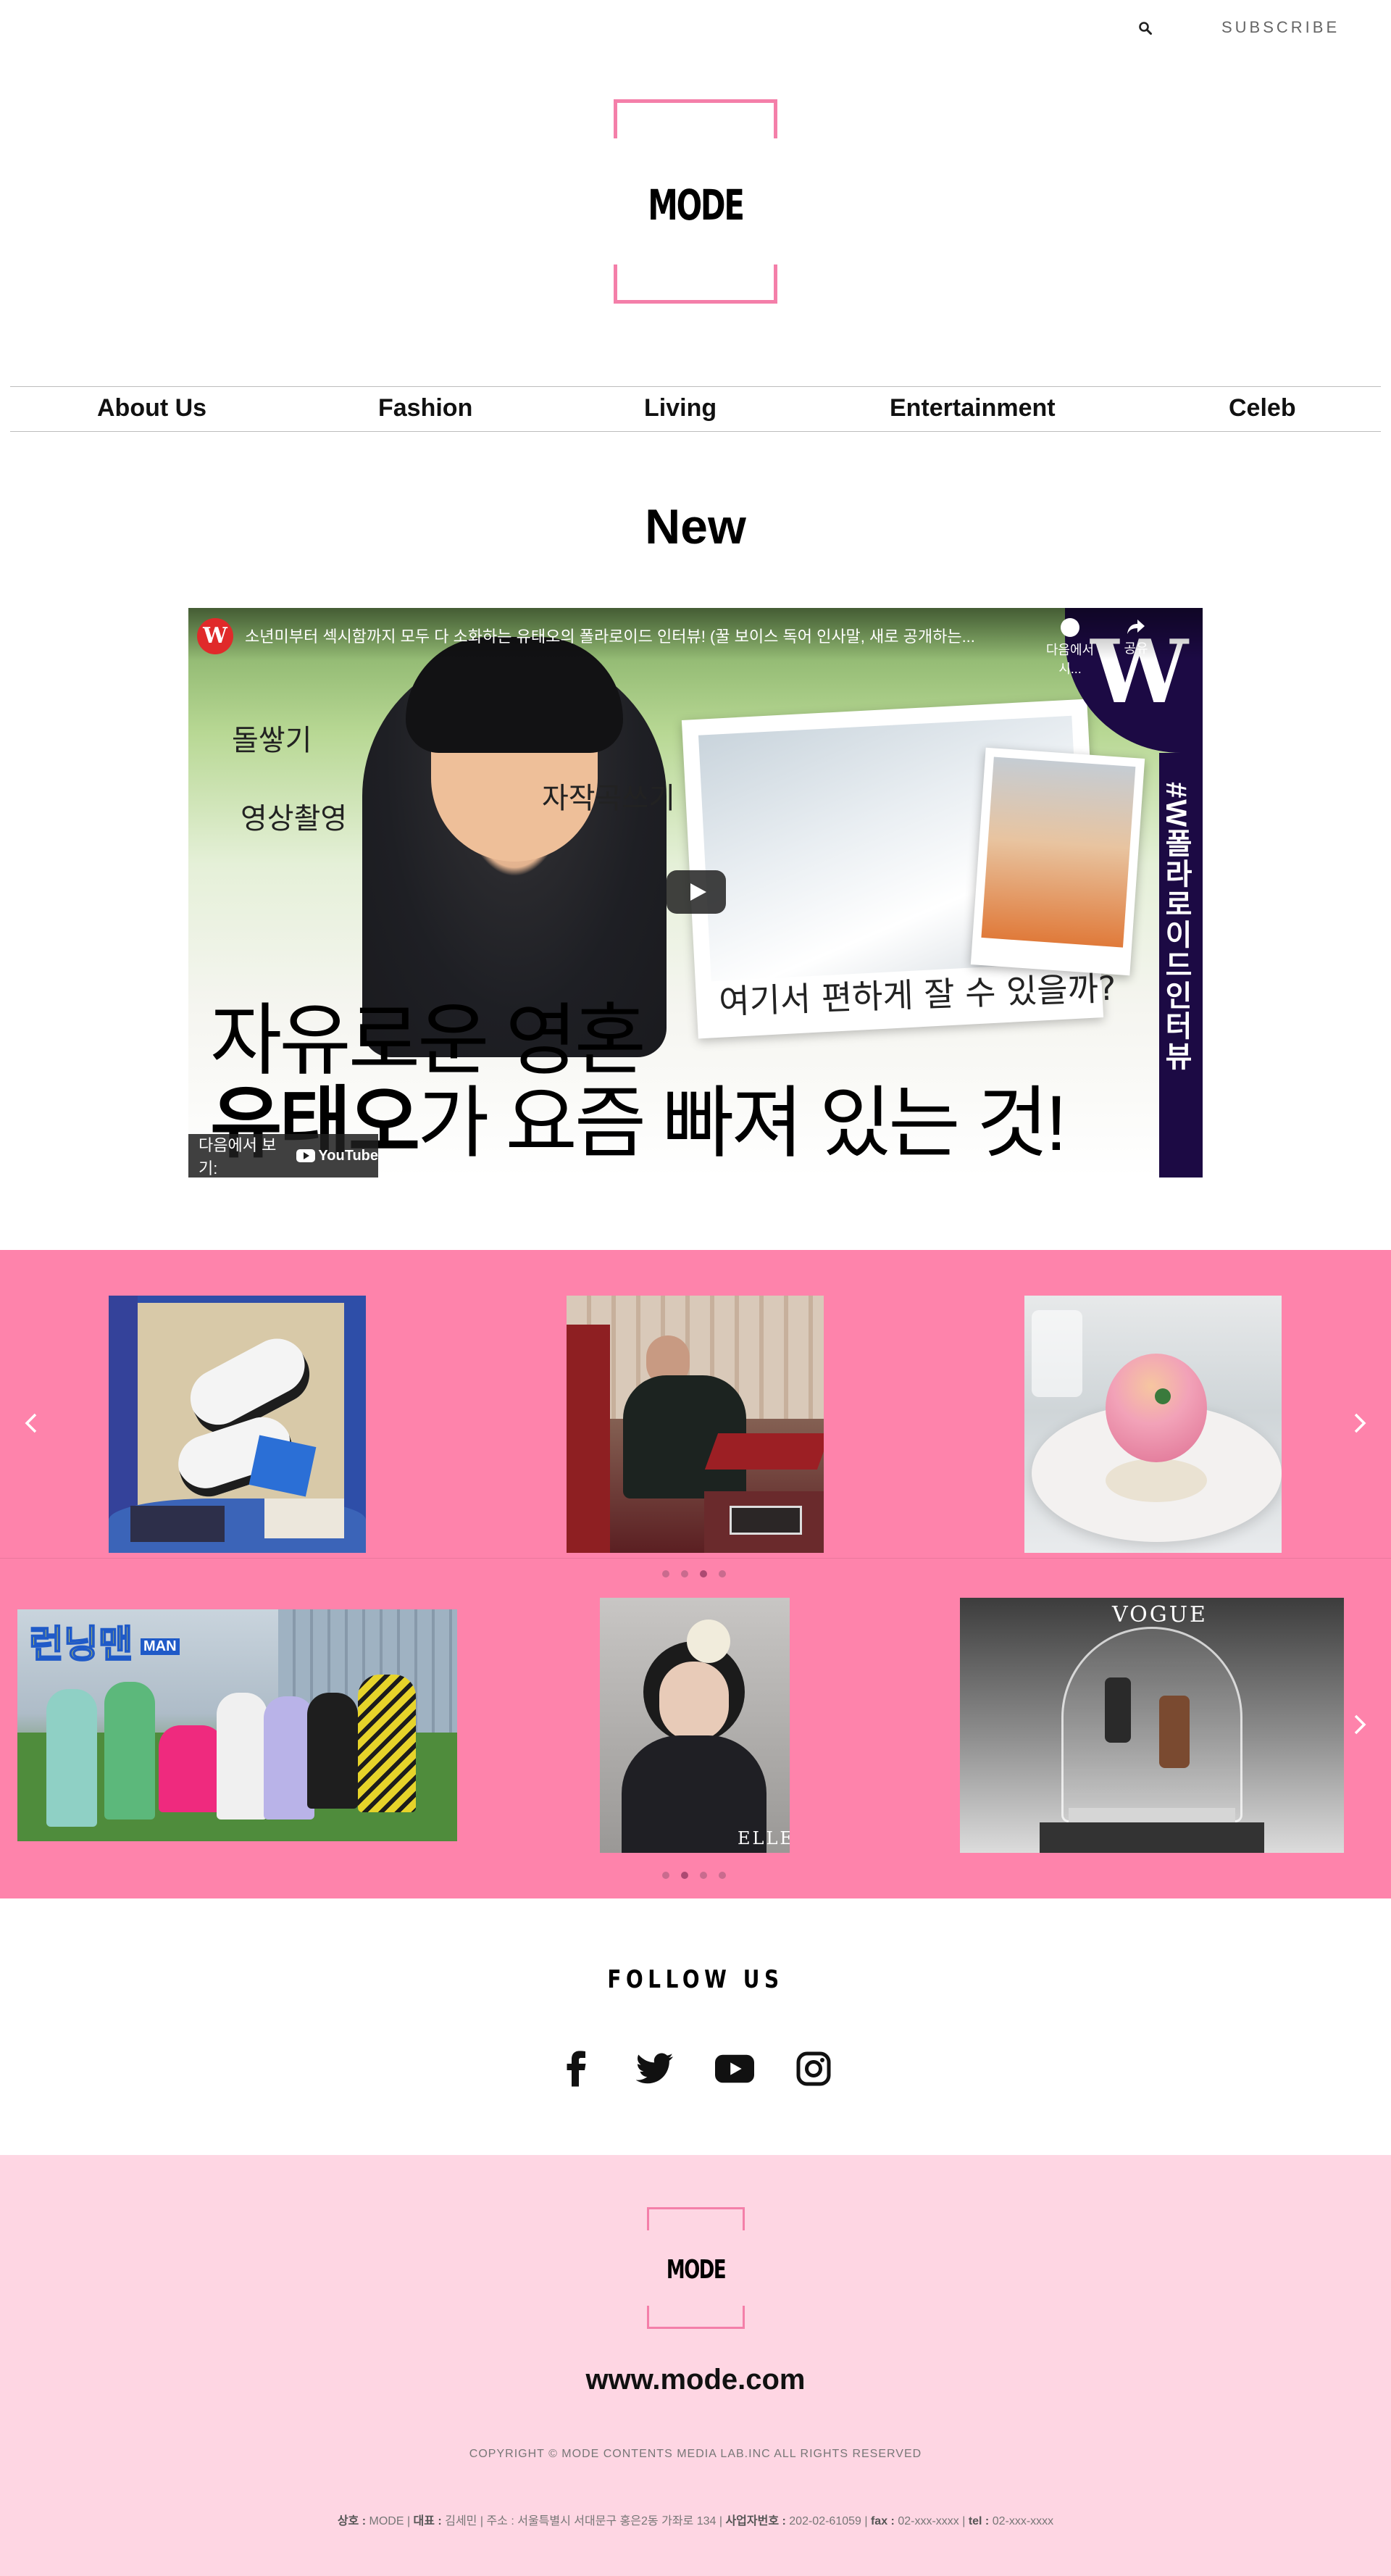  What do you see at coordinates (502, 2521) in the screenshot?
I see `address-label: 주소 :` at bounding box center [502, 2521].